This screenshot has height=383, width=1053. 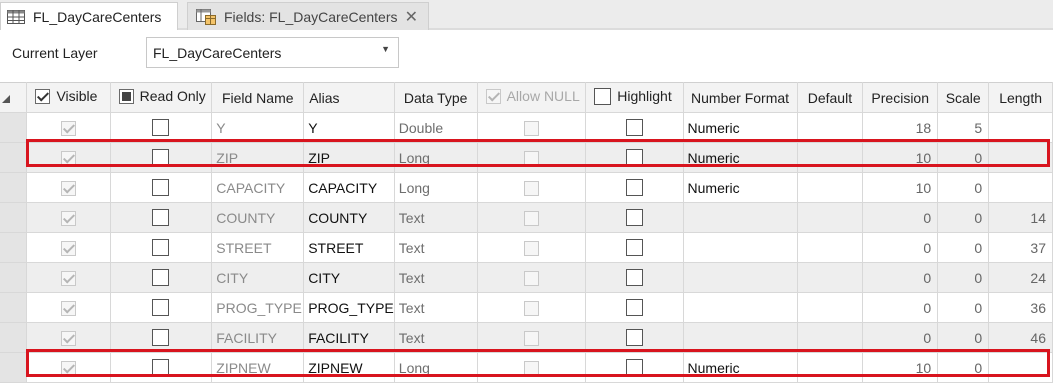 I want to click on alias-cell: CAPACITY, so click(x=349, y=187).